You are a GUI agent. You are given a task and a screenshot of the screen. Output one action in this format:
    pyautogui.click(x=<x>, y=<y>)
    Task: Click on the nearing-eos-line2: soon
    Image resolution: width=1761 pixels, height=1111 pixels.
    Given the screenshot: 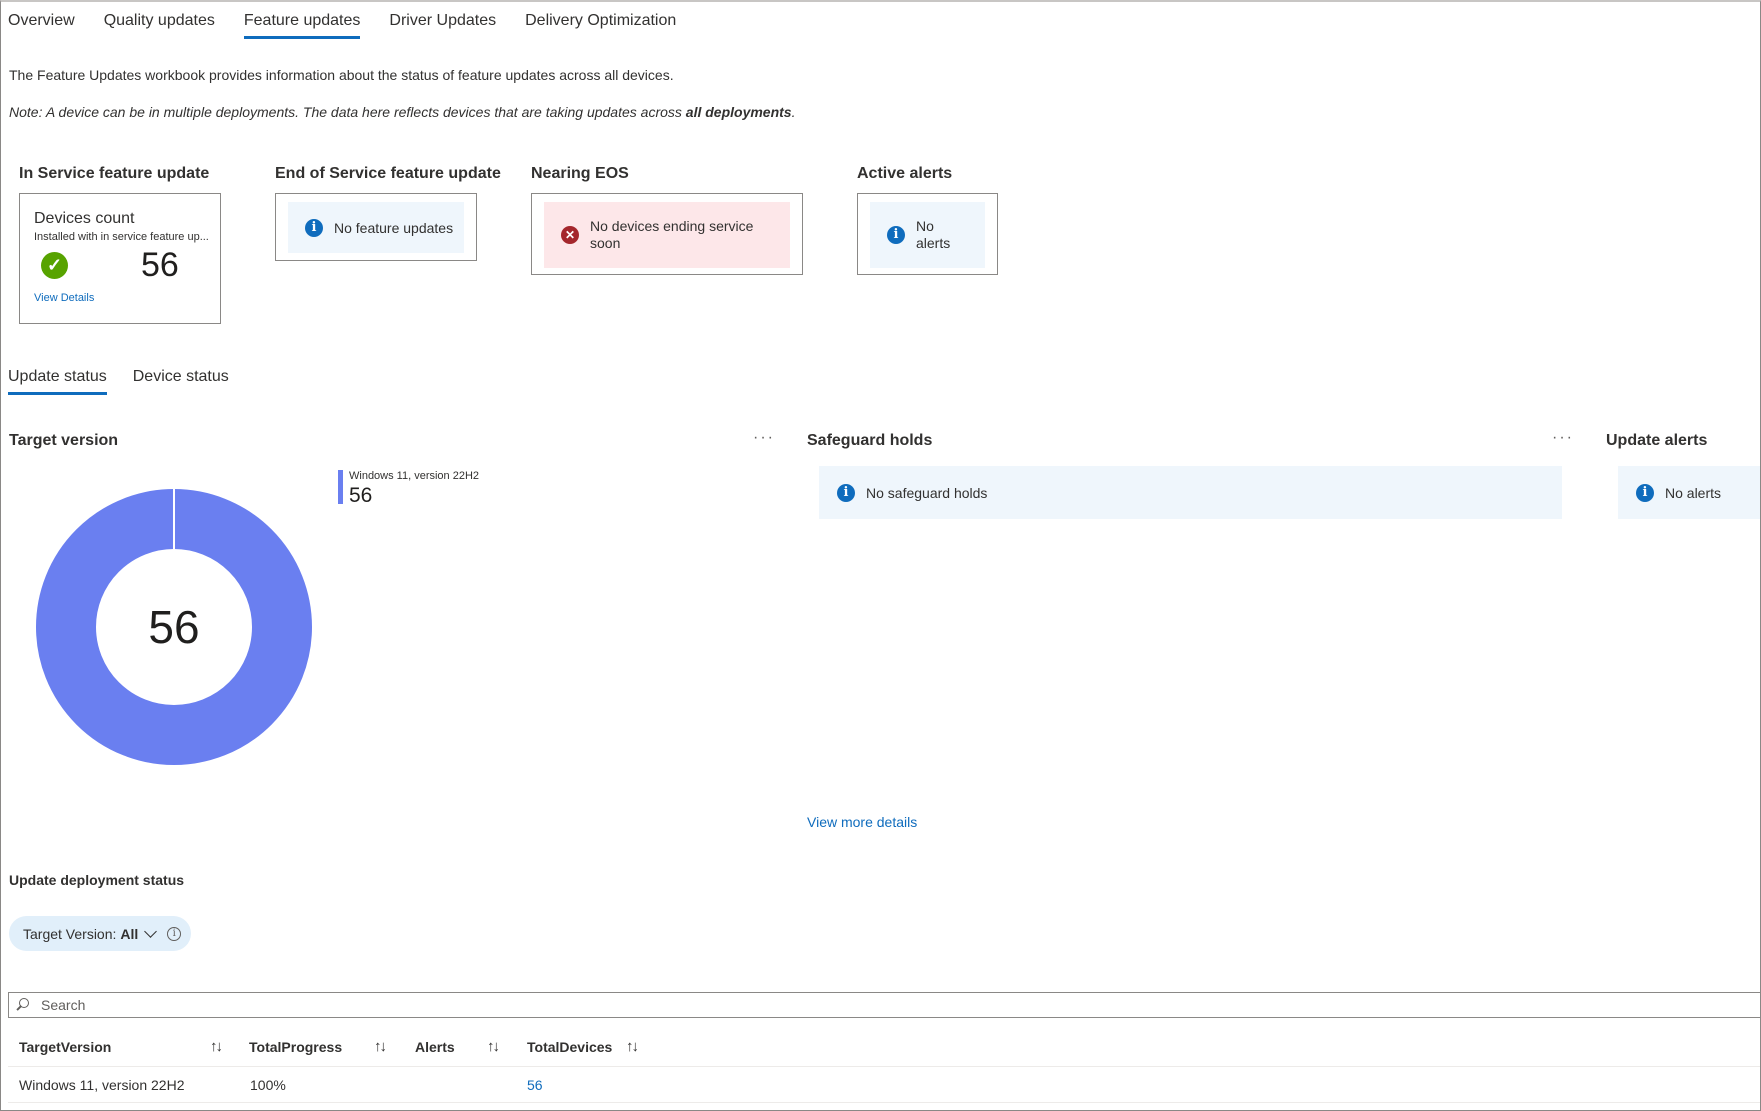 What is the action you would take?
    pyautogui.click(x=605, y=243)
    